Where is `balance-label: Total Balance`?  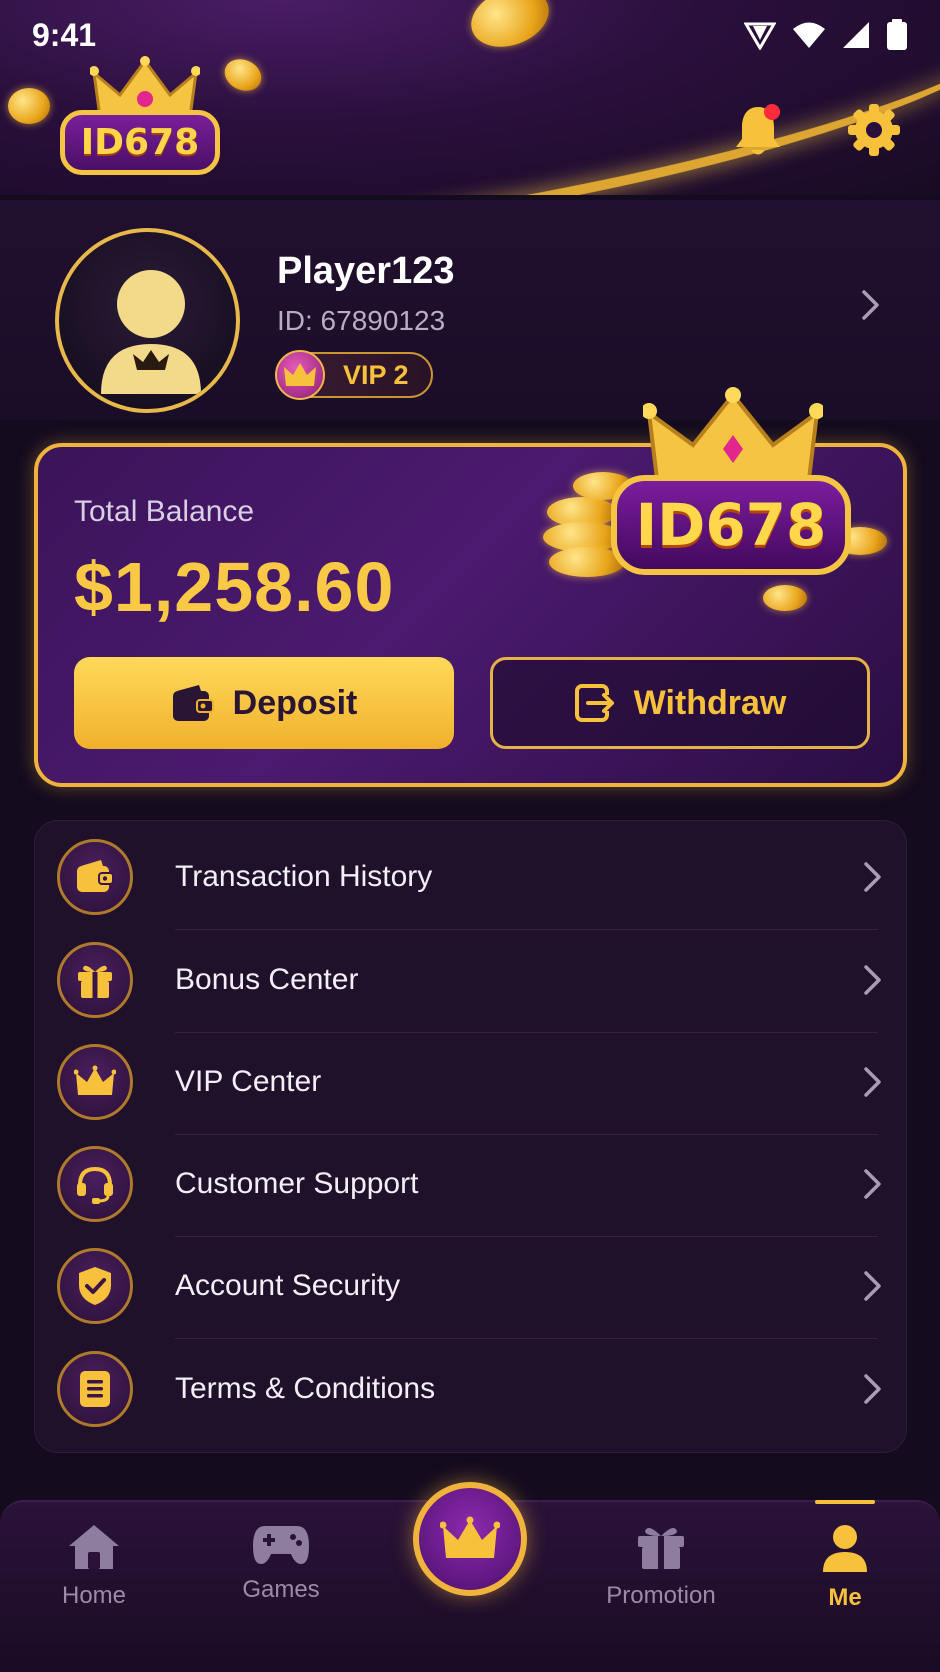
balance-label: Total Balance is located at coordinates (164, 511).